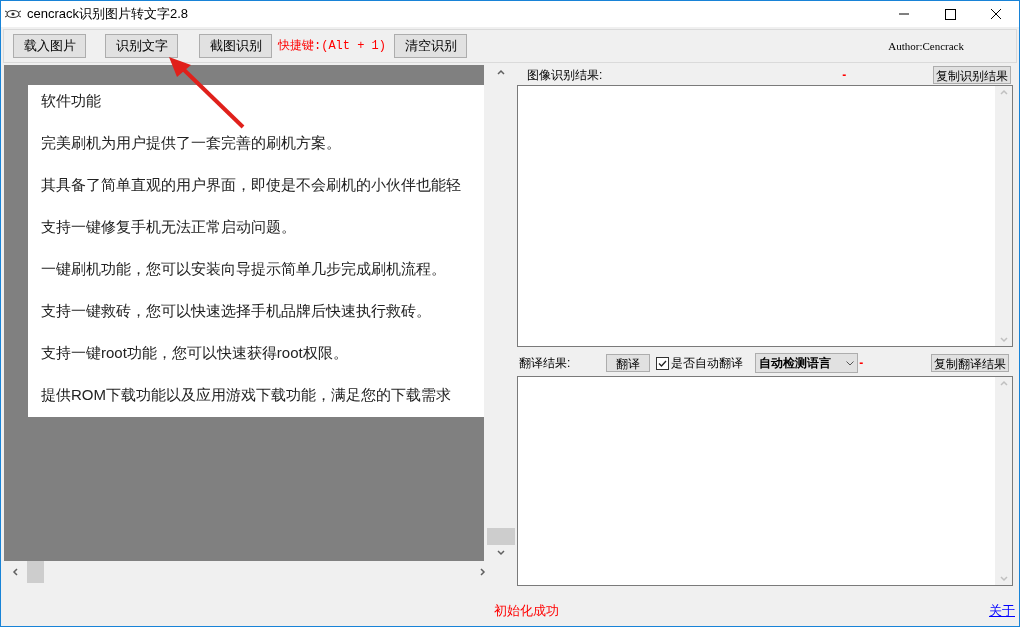  Describe the element at coordinates (501, 72) in the screenshot. I see `scroll-up-icon` at that location.